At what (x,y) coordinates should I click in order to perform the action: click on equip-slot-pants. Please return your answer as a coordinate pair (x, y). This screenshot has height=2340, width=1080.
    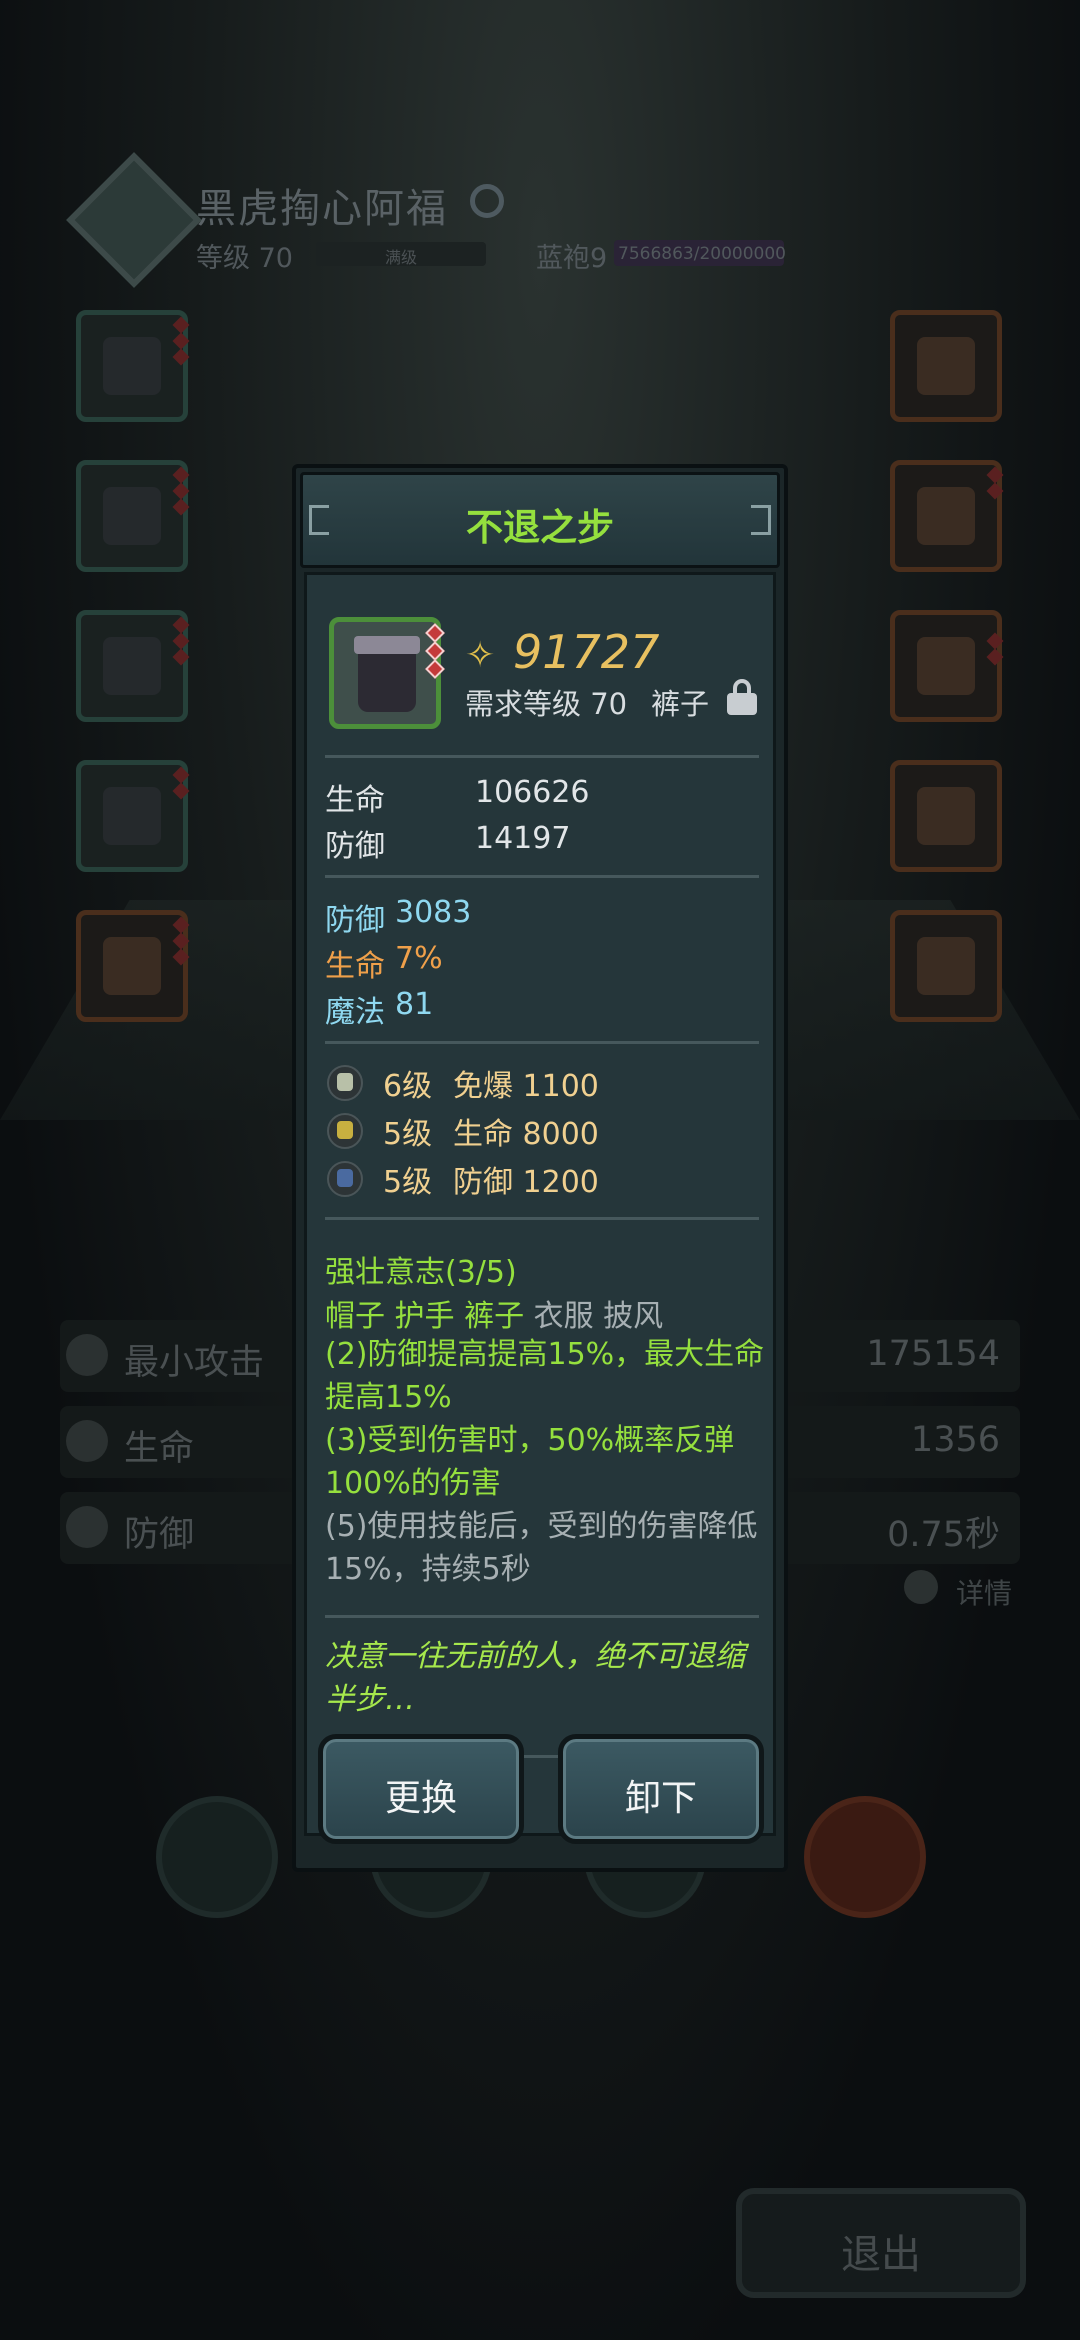
    Looking at the image, I should click on (133, 666).